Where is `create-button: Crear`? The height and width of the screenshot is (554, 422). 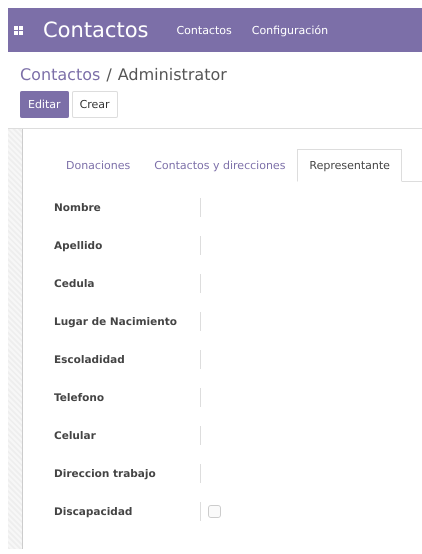
create-button: Crear is located at coordinates (95, 104).